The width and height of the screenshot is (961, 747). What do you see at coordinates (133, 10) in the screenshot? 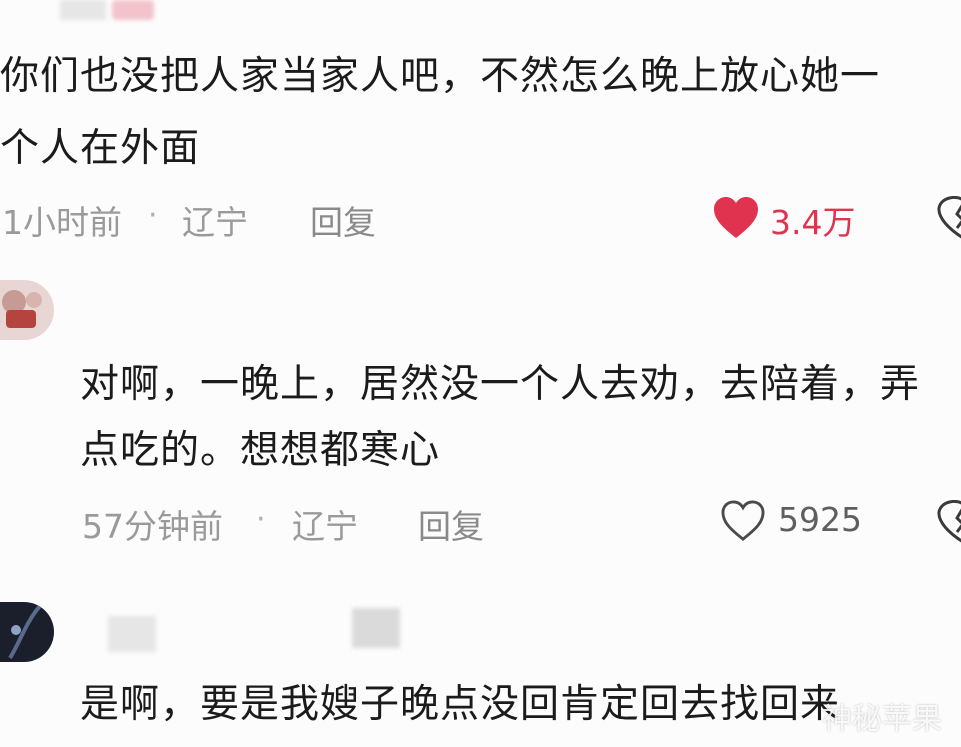
I see `previous-badge-blur` at bounding box center [133, 10].